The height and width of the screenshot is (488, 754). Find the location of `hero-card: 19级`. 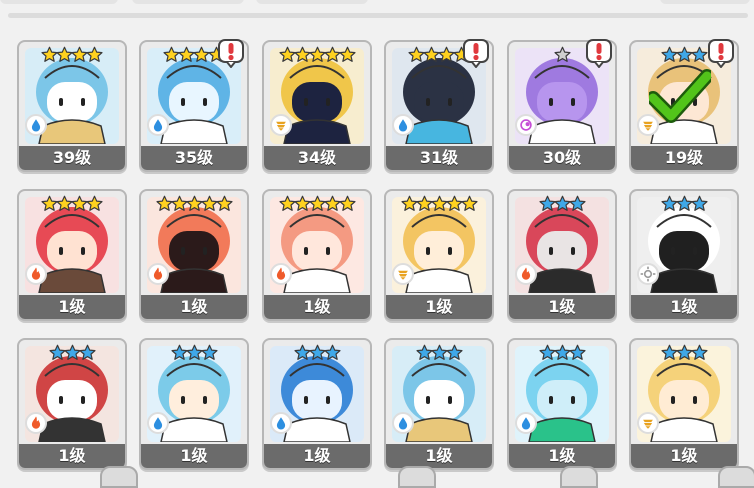

hero-card: 19级 is located at coordinates (684, 105).